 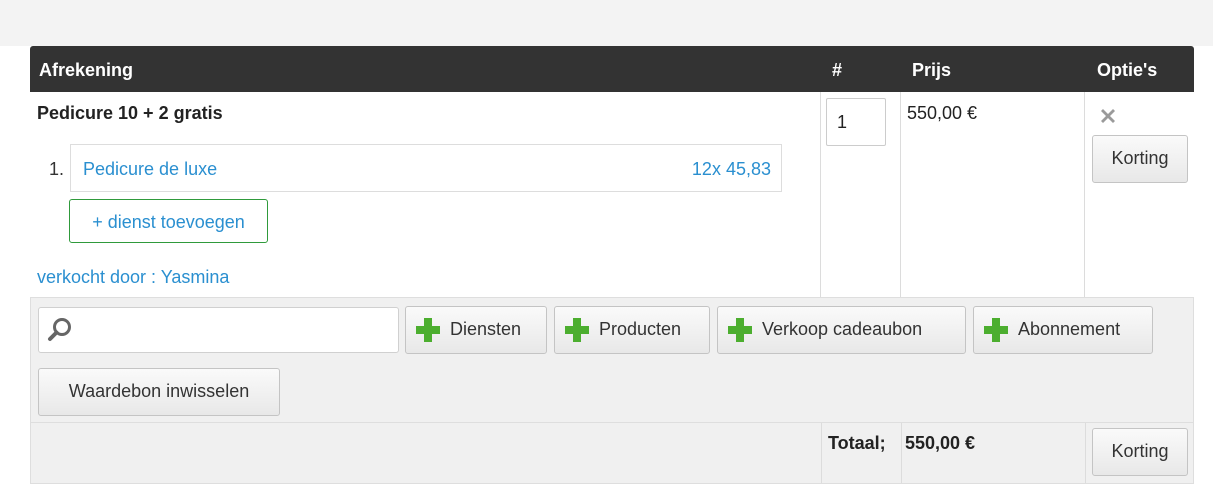 I want to click on service-name-link: Pedicure de luxe, so click(x=150, y=169).